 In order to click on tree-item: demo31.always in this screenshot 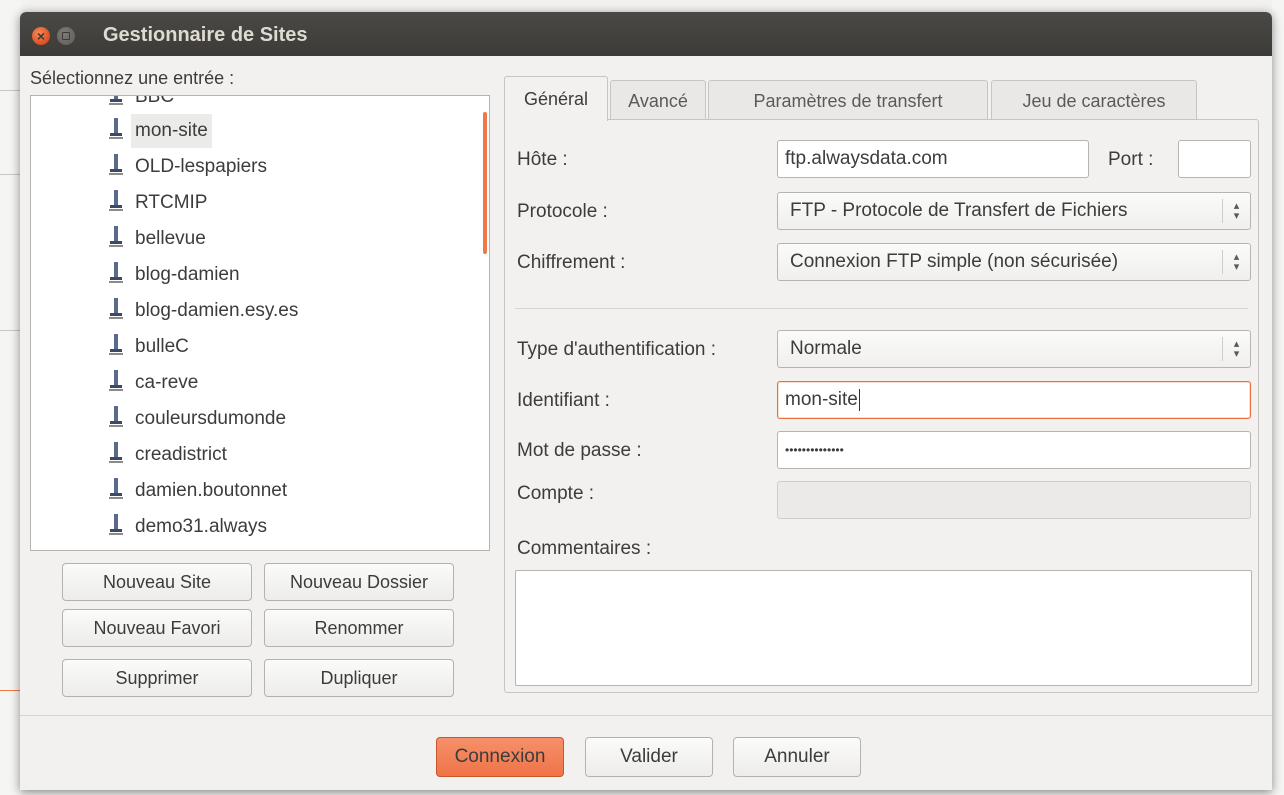, I will do `click(188, 527)`.